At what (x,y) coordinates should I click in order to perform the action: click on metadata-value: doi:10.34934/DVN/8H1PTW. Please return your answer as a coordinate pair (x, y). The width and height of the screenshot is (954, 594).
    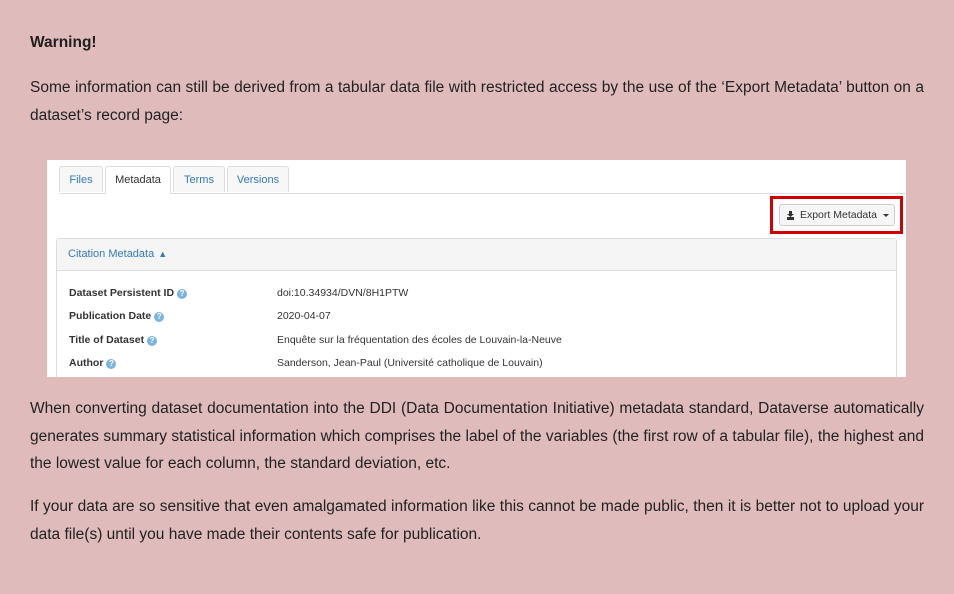
    Looking at the image, I should click on (343, 293).